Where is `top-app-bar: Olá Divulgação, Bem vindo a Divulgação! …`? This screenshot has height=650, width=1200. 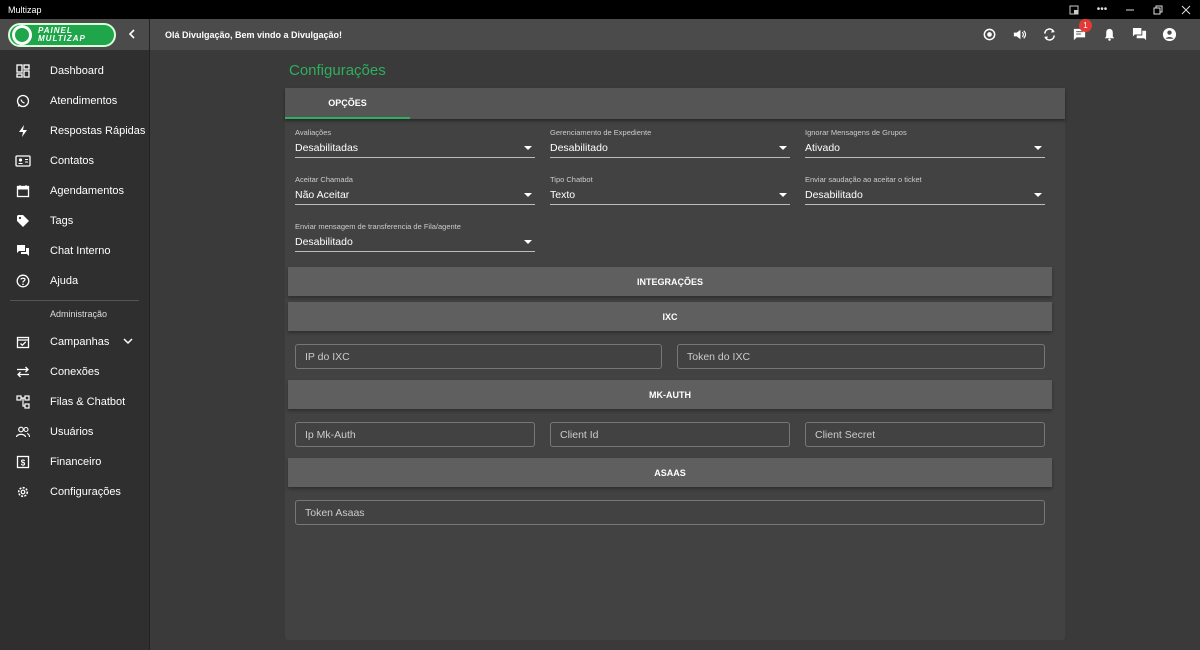 top-app-bar: Olá Divulgação, Bem vindo a Divulgação! … is located at coordinates (675, 34).